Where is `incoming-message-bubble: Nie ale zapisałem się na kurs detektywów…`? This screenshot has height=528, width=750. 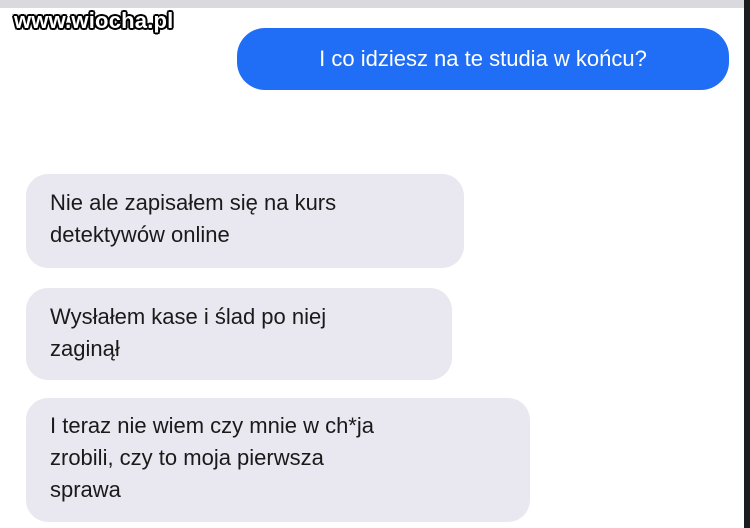 incoming-message-bubble: Nie ale zapisałem się na kurs detektywów… is located at coordinates (245, 221).